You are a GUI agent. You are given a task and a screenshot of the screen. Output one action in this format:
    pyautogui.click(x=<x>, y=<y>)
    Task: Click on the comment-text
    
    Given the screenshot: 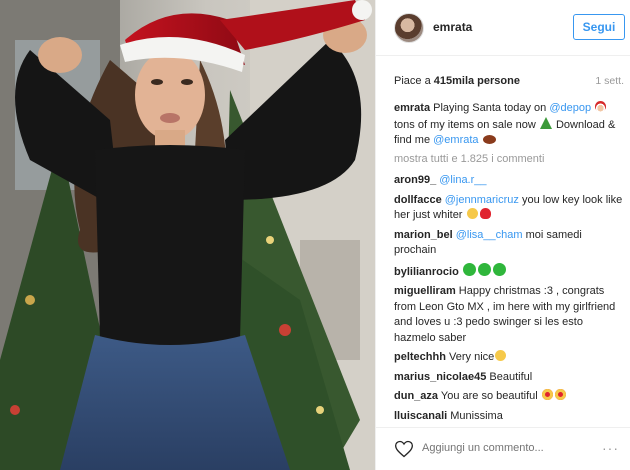 What is the action you would take?
    pyautogui.click(x=460, y=272)
    